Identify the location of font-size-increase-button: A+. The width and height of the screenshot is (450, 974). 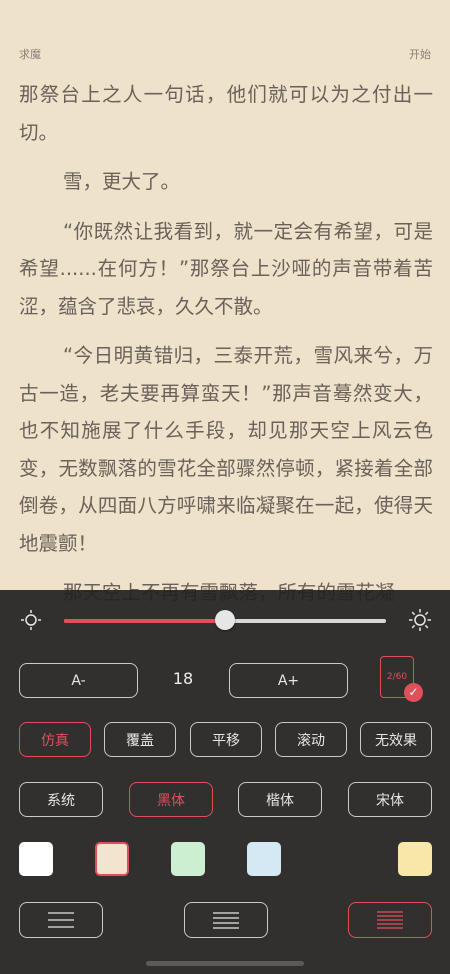
(288, 680).